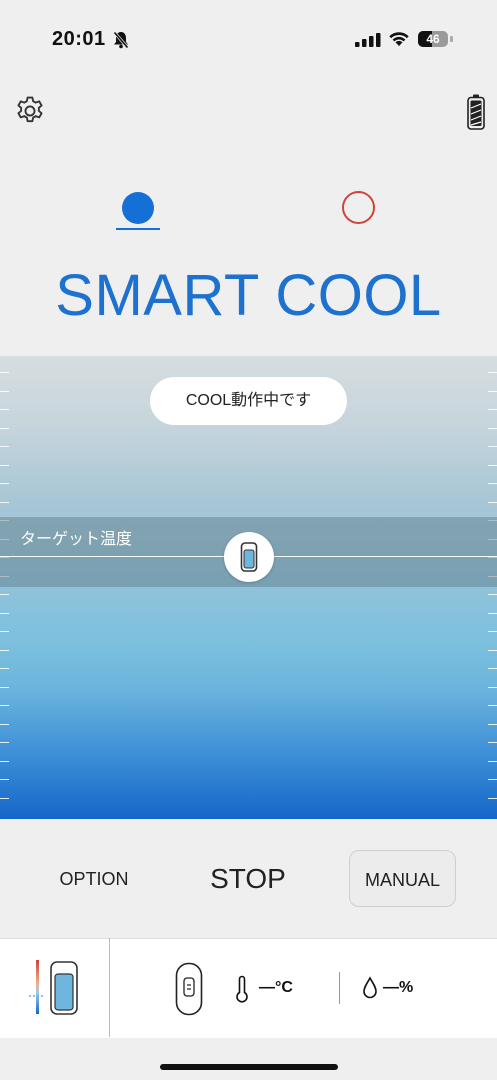  I want to click on manual-button: MANUAL, so click(402, 878).